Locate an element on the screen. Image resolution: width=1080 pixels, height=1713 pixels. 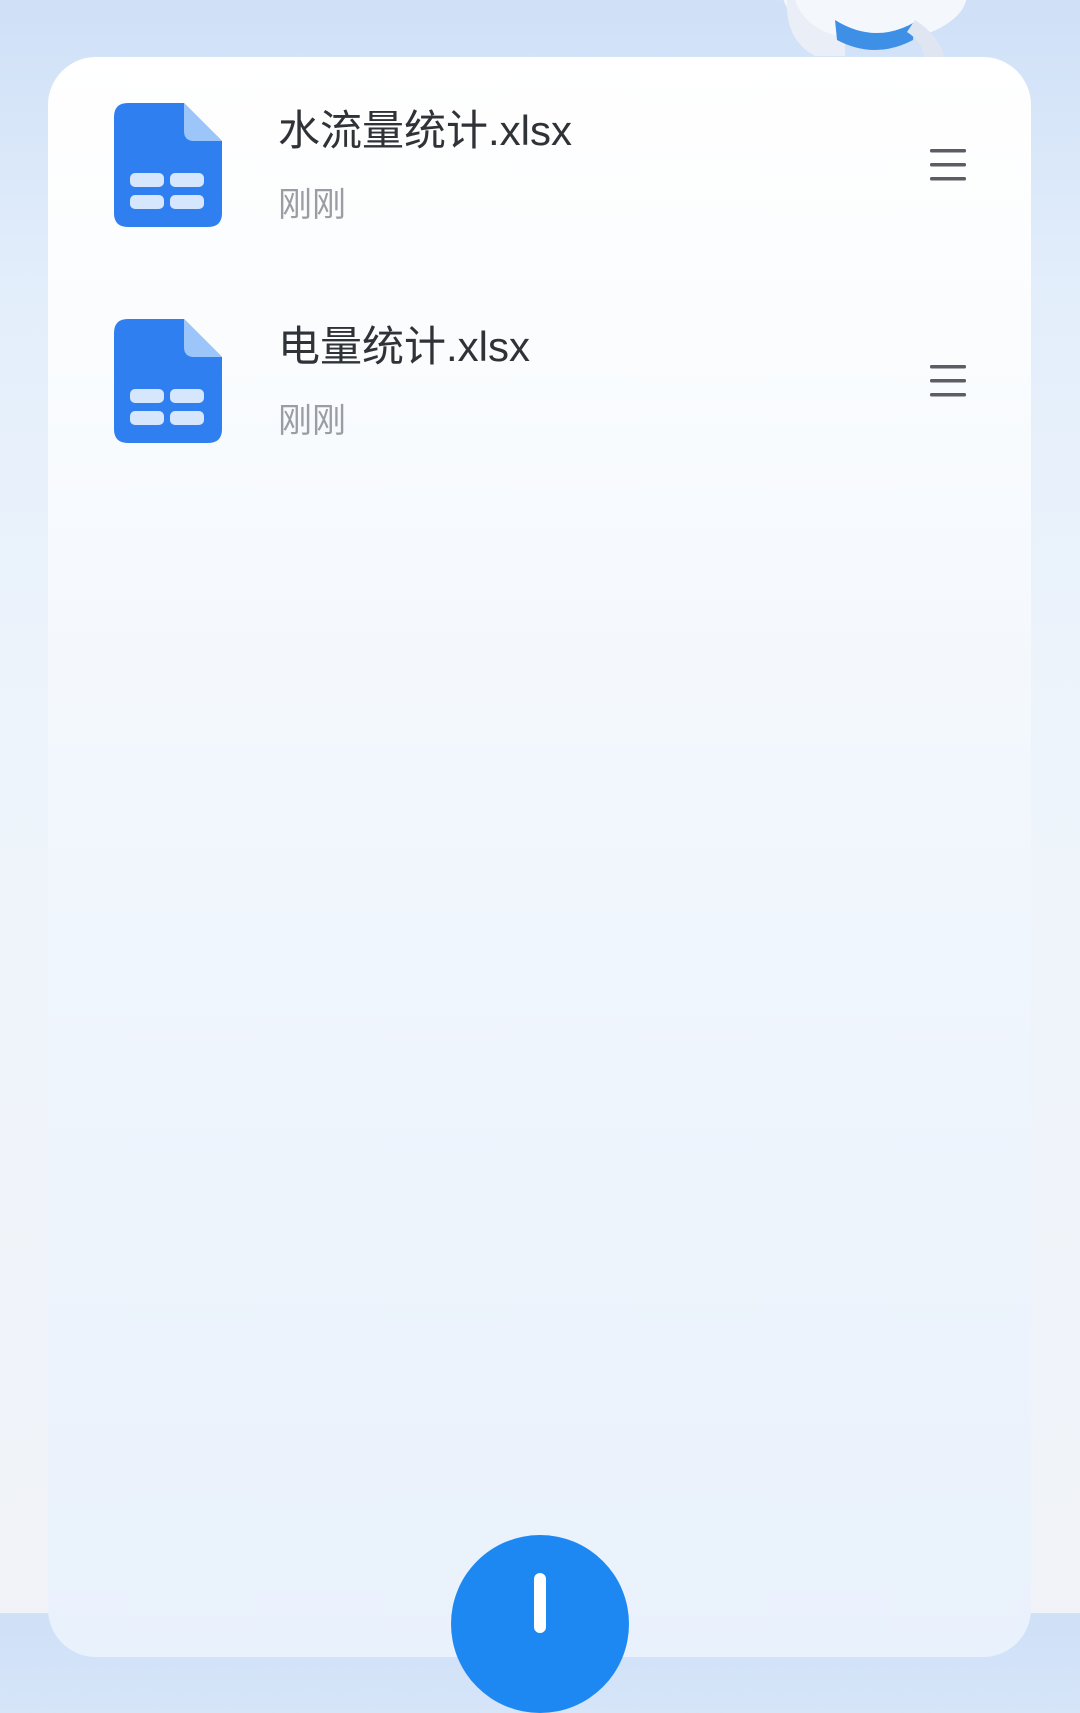
plus-icon is located at coordinates (540, 1603).